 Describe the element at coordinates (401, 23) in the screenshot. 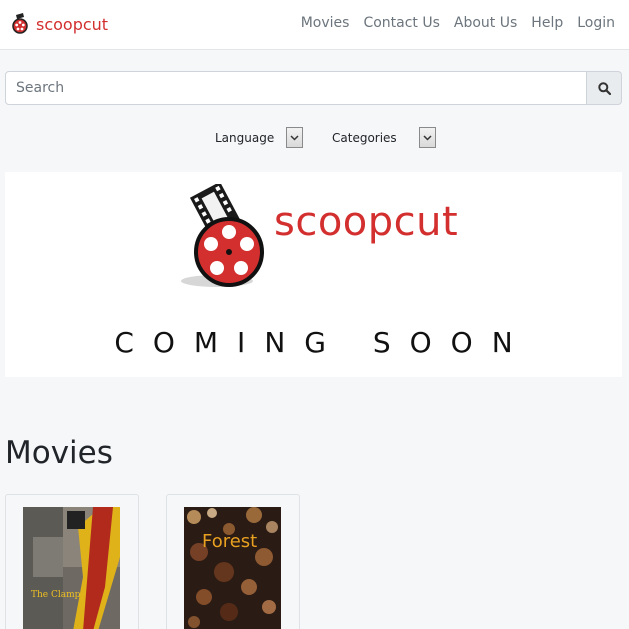

I see `nav-link-contact: Contact Us` at that location.